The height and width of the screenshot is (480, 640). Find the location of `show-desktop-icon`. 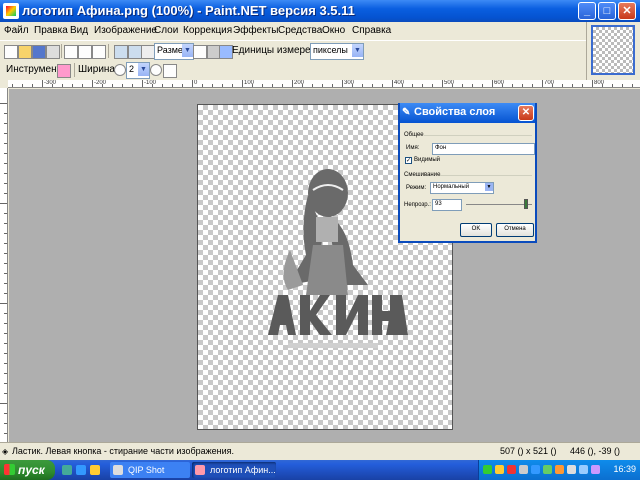

show-desktop-icon is located at coordinates (67, 470).